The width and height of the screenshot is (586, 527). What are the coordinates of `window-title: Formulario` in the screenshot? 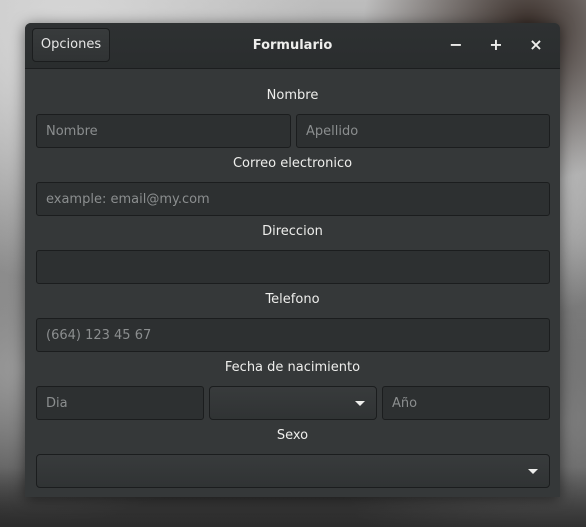 It's located at (292, 45).